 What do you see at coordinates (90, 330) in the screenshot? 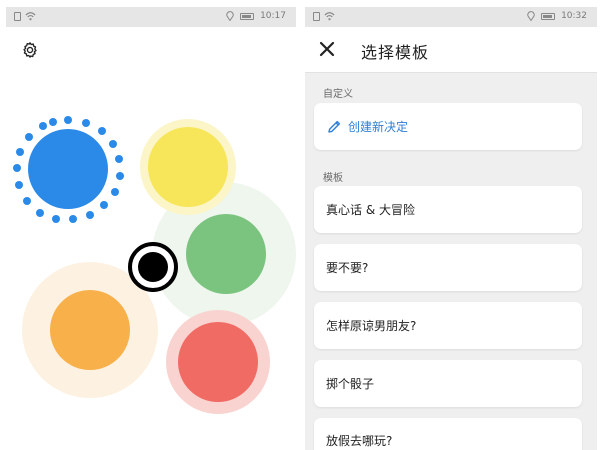
I see `orange-option-circle` at bounding box center [90, 330].